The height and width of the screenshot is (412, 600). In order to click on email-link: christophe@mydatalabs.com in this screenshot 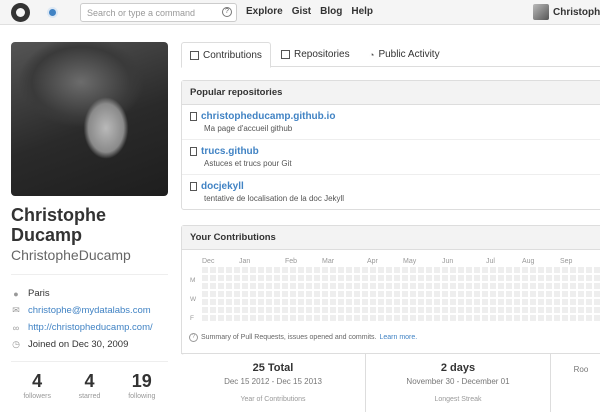, I will do `click(89, 310)`.